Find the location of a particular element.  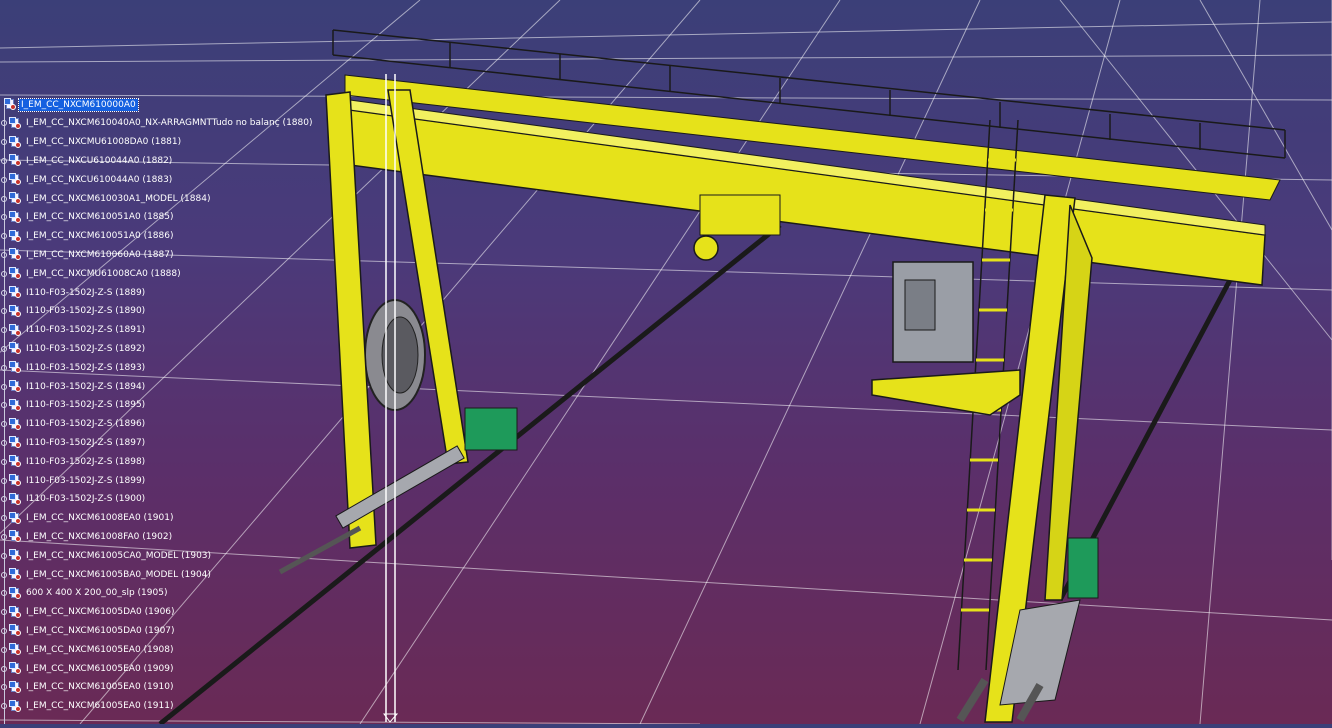

tree-item: I_EM_CC_NXCM61005EA0 (1909) is located at coordinates (87, 668).